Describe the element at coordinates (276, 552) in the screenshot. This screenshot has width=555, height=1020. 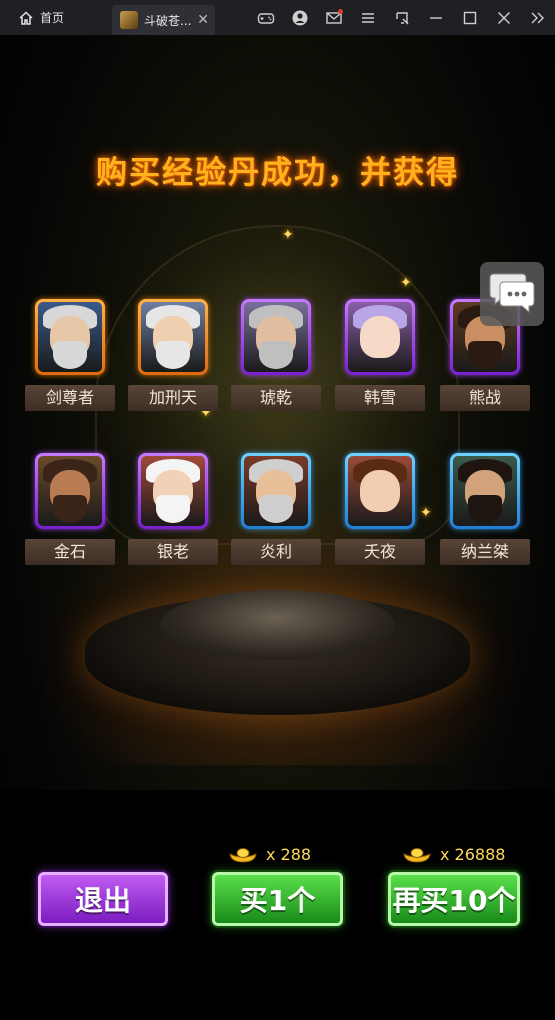
I see `hero-name: 炎利` at that location.